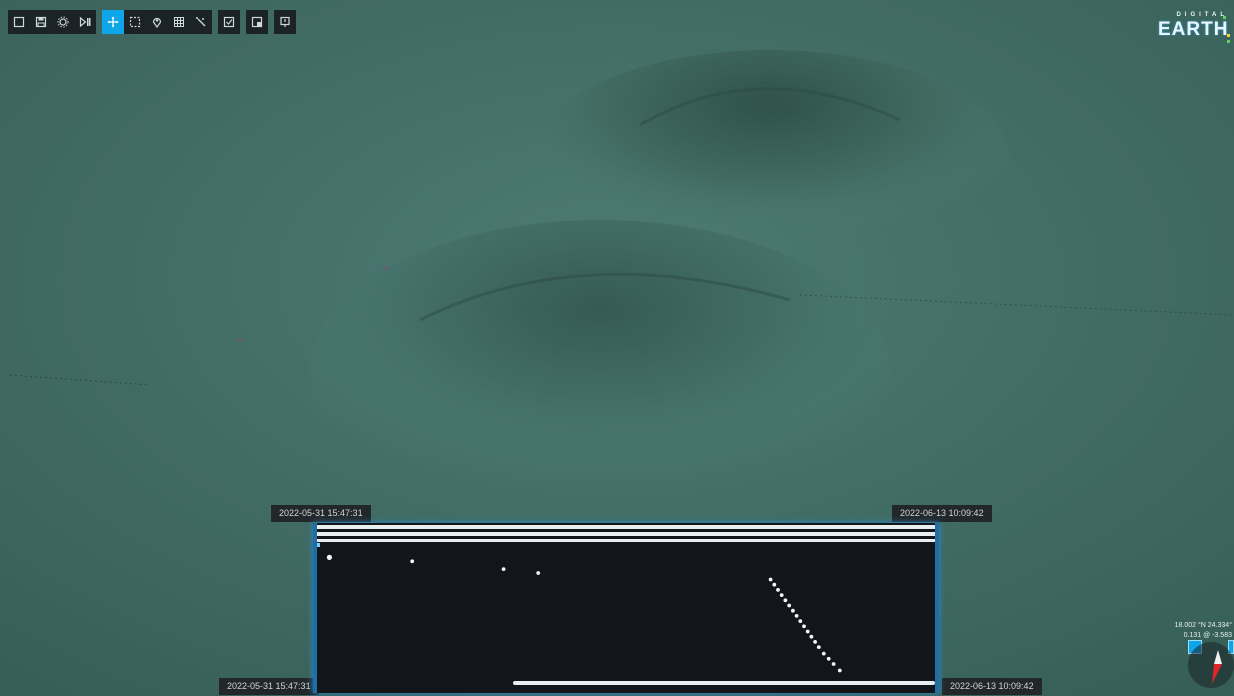  What do you see at coordinates (1202, 15) in the screenshot?
I see `logo-top-text: DIGITAL` at bounding box center [1202, 15].